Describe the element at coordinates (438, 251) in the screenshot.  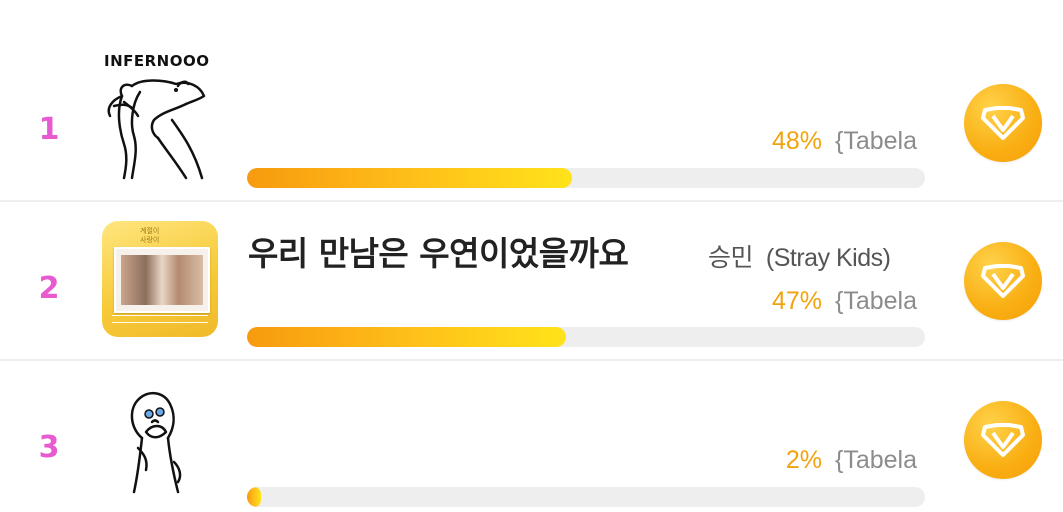
I see `song-title: 우리 만남은 우연이었을까요` at that location.